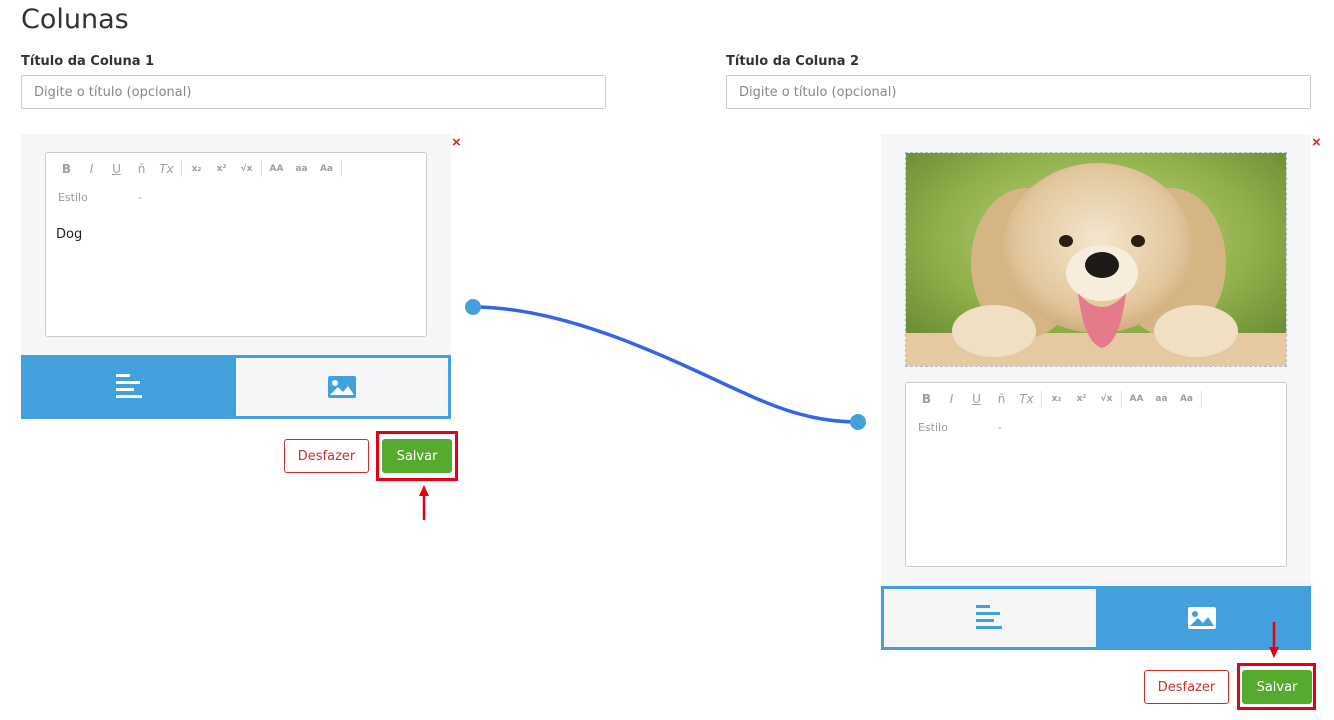 The height and width of the screenshot is (720, 1334). What do you see at coordinates (1096, 474) in the screenshot?
I see `column2-rich-text-editor: B I U n̄ Tx x₂ x² √x AA aa Aa Estilo -` at bounding box center [1096, 474].